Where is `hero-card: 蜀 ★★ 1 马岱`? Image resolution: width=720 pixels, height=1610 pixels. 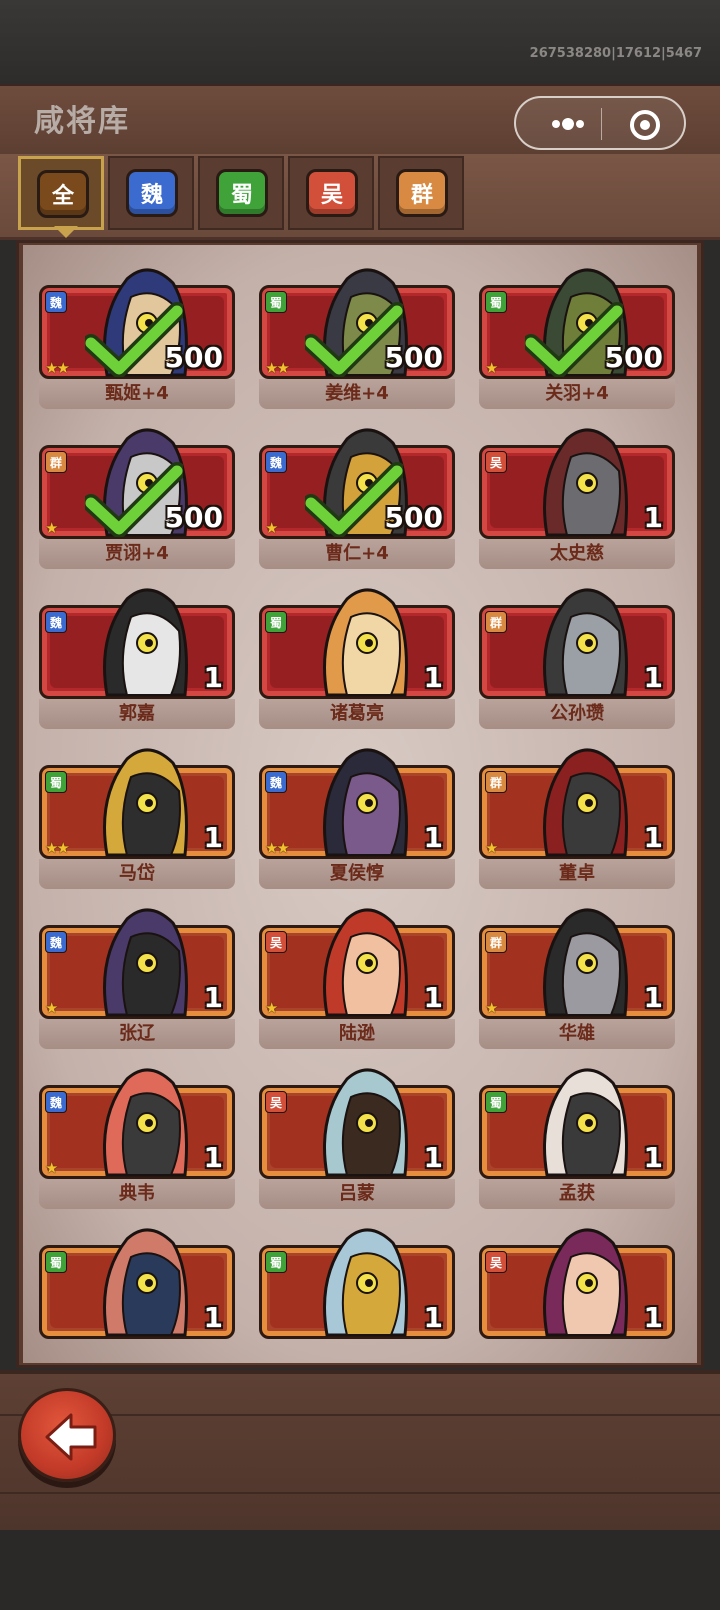 hero-card: 蜀 ★★ 1 马岱 is located at coordinates (137, 813).